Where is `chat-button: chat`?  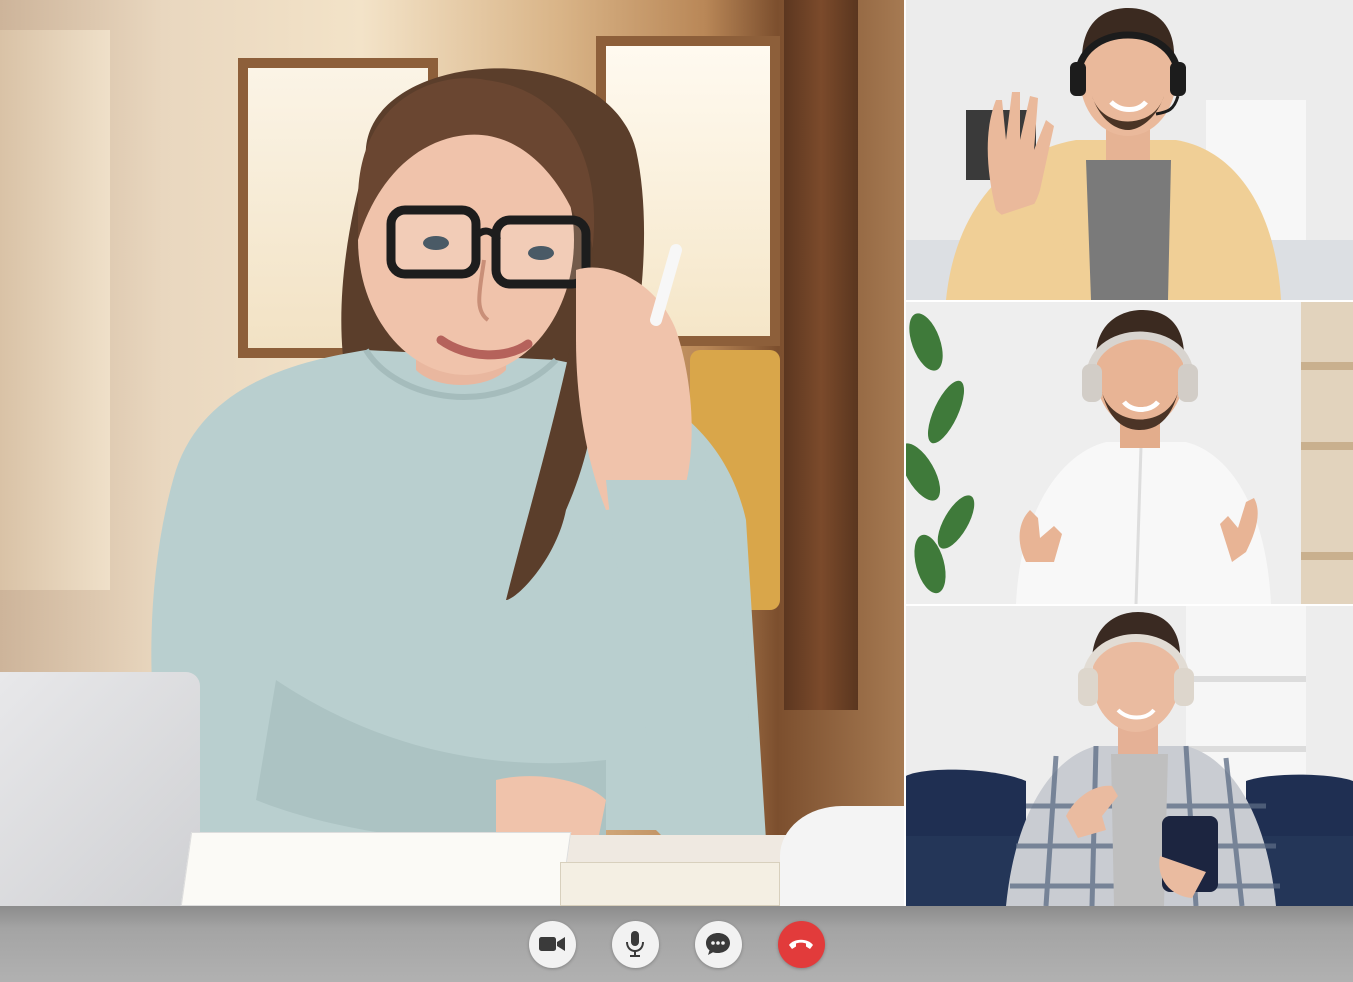
chat-button: chat is located at coordinates (718, 944).